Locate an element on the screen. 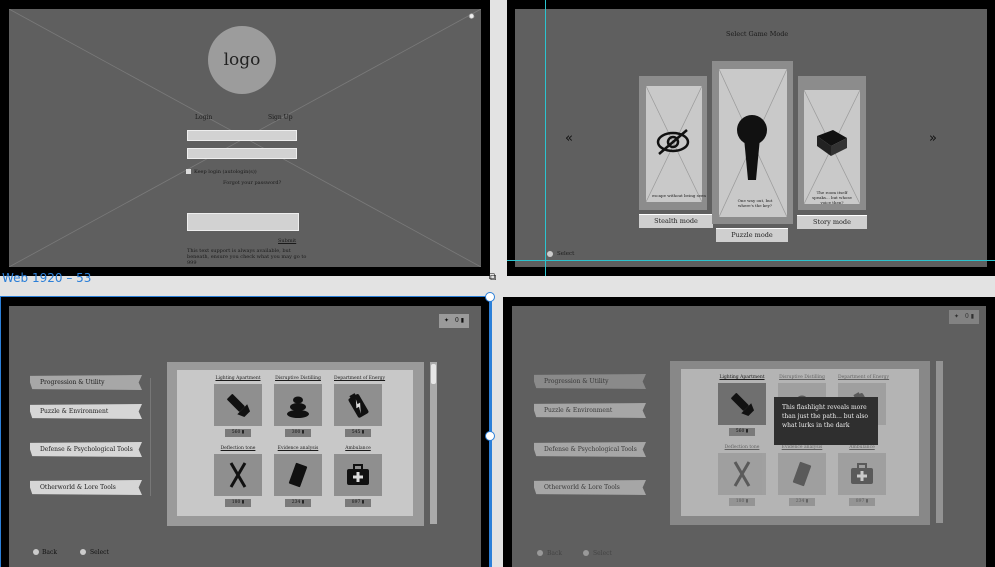 This screenshot has width=995, height=567. flashlight-icon is located at coordinates (742, 406).